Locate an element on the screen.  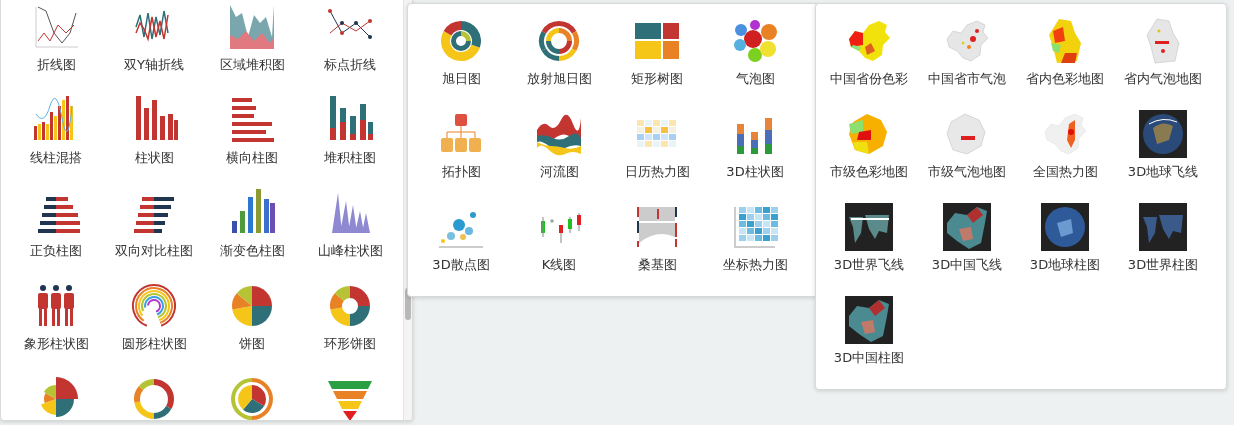
pie-ring-chart-icon is located at coordinates (252, 397).